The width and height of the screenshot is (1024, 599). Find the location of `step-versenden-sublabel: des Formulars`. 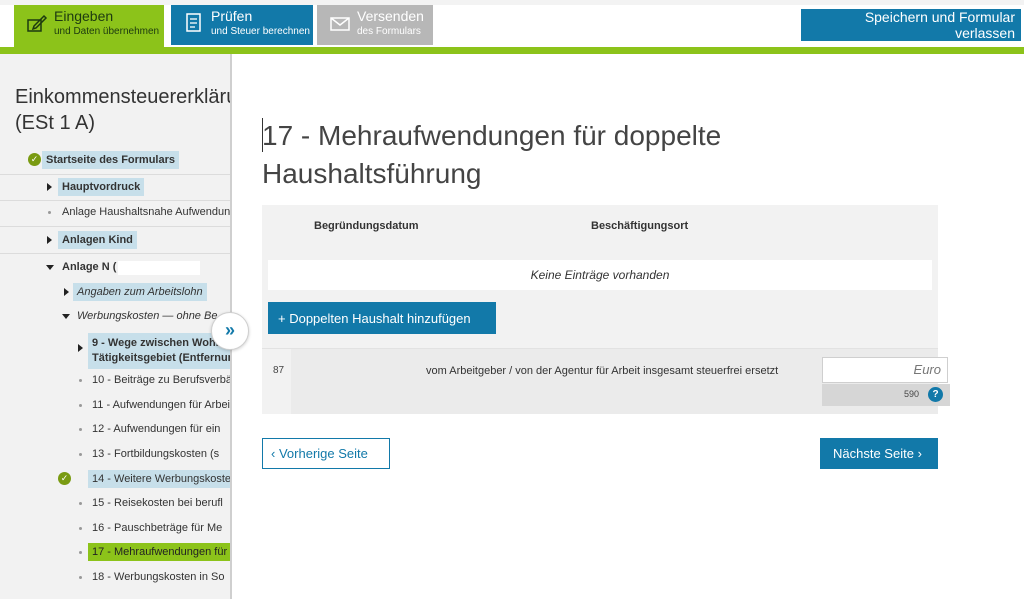

step-versenden-sublabel: des Formulars is located at coordinates (389, 31).